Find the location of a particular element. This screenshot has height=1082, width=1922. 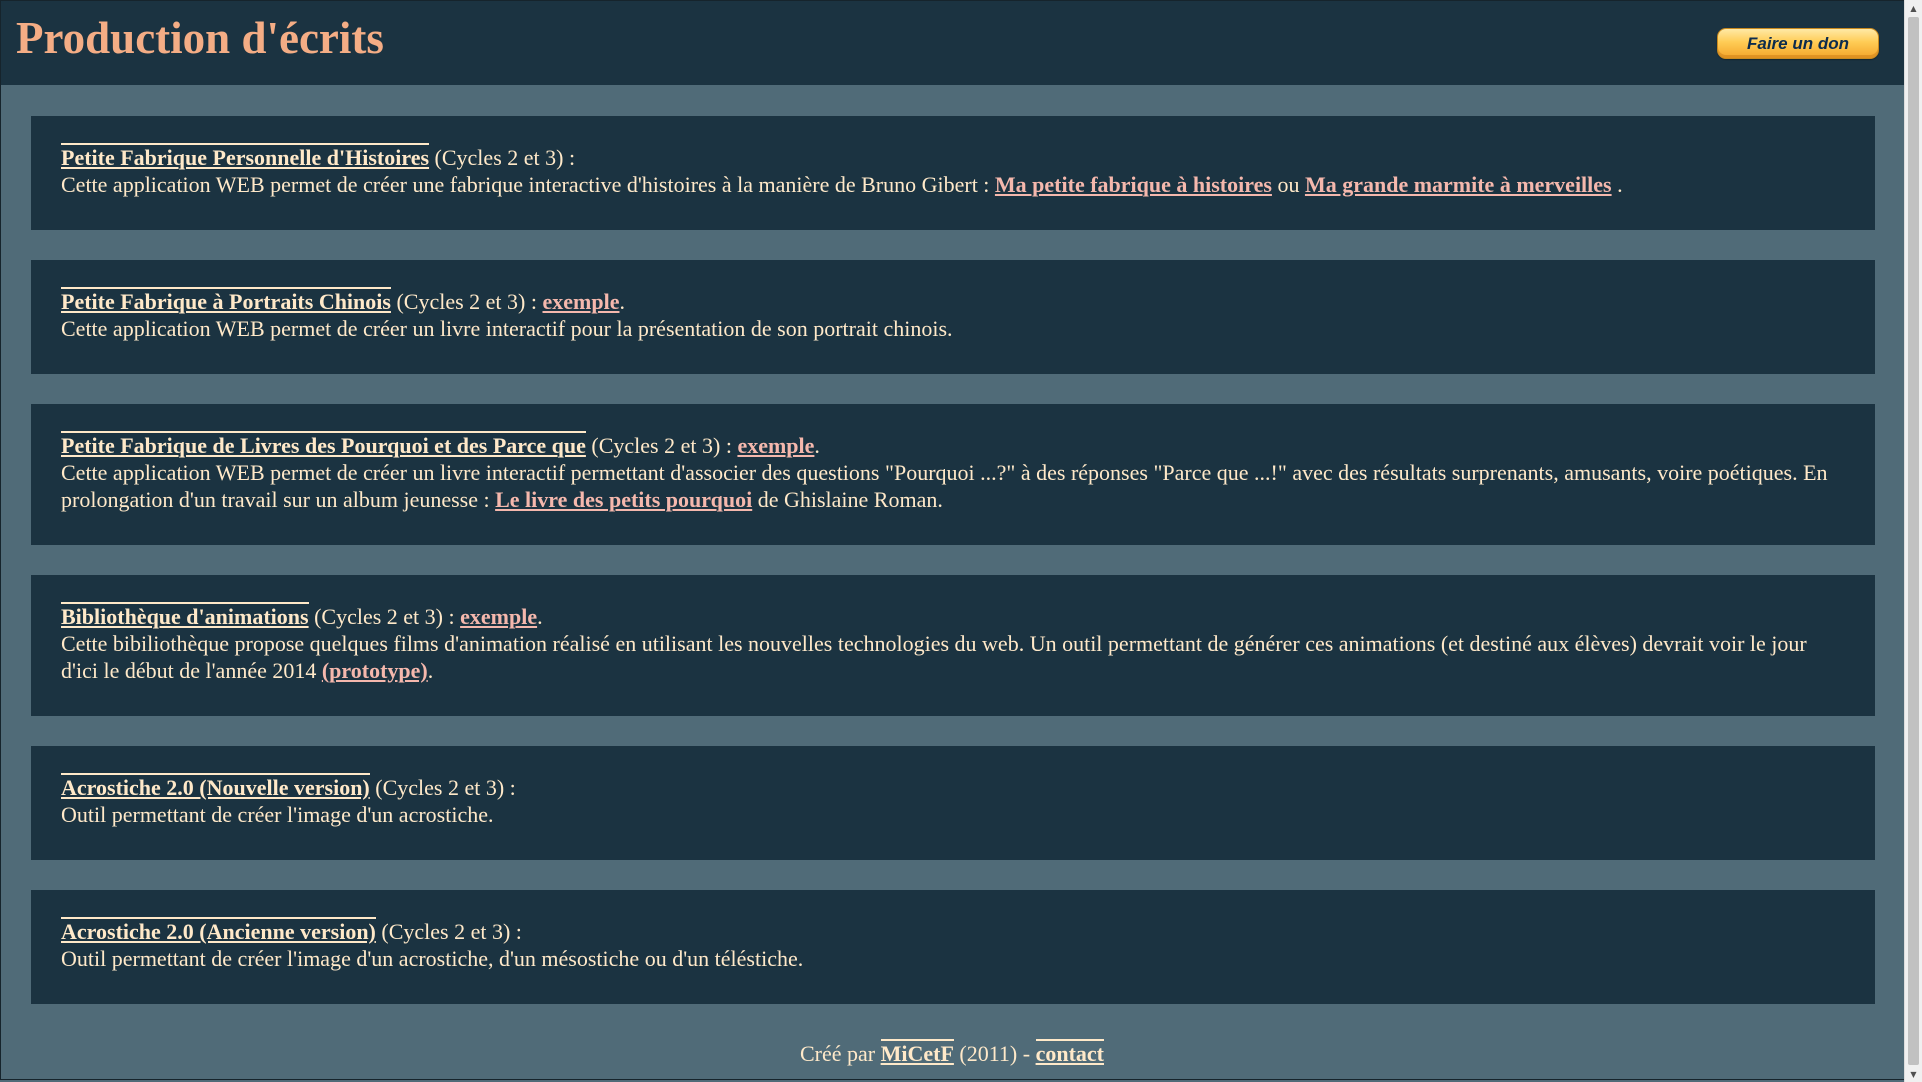

vertical-scrollbar: ▲ ▼ is located at coordinates (1913, 541).